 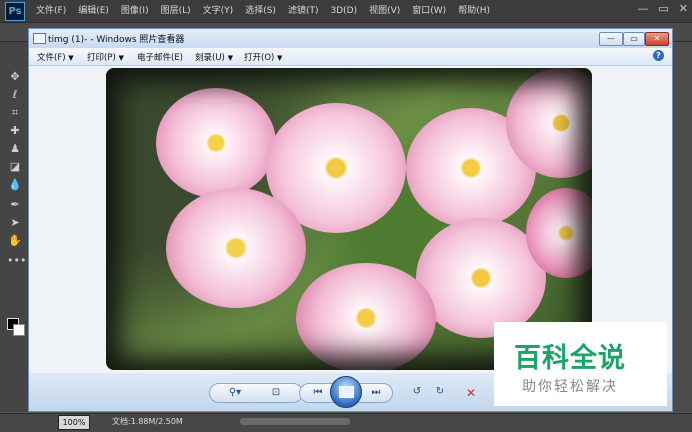 I want to click on stamp-icon: ♟, so click(x=15, y=149).